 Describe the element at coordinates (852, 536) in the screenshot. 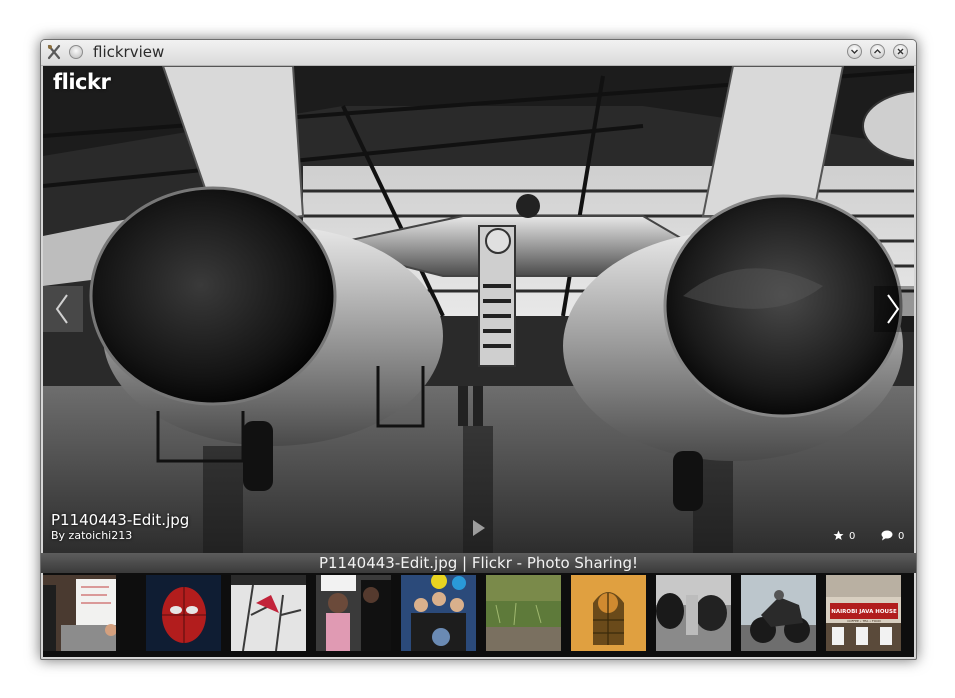

I see `favorites-count: 0` at that location.